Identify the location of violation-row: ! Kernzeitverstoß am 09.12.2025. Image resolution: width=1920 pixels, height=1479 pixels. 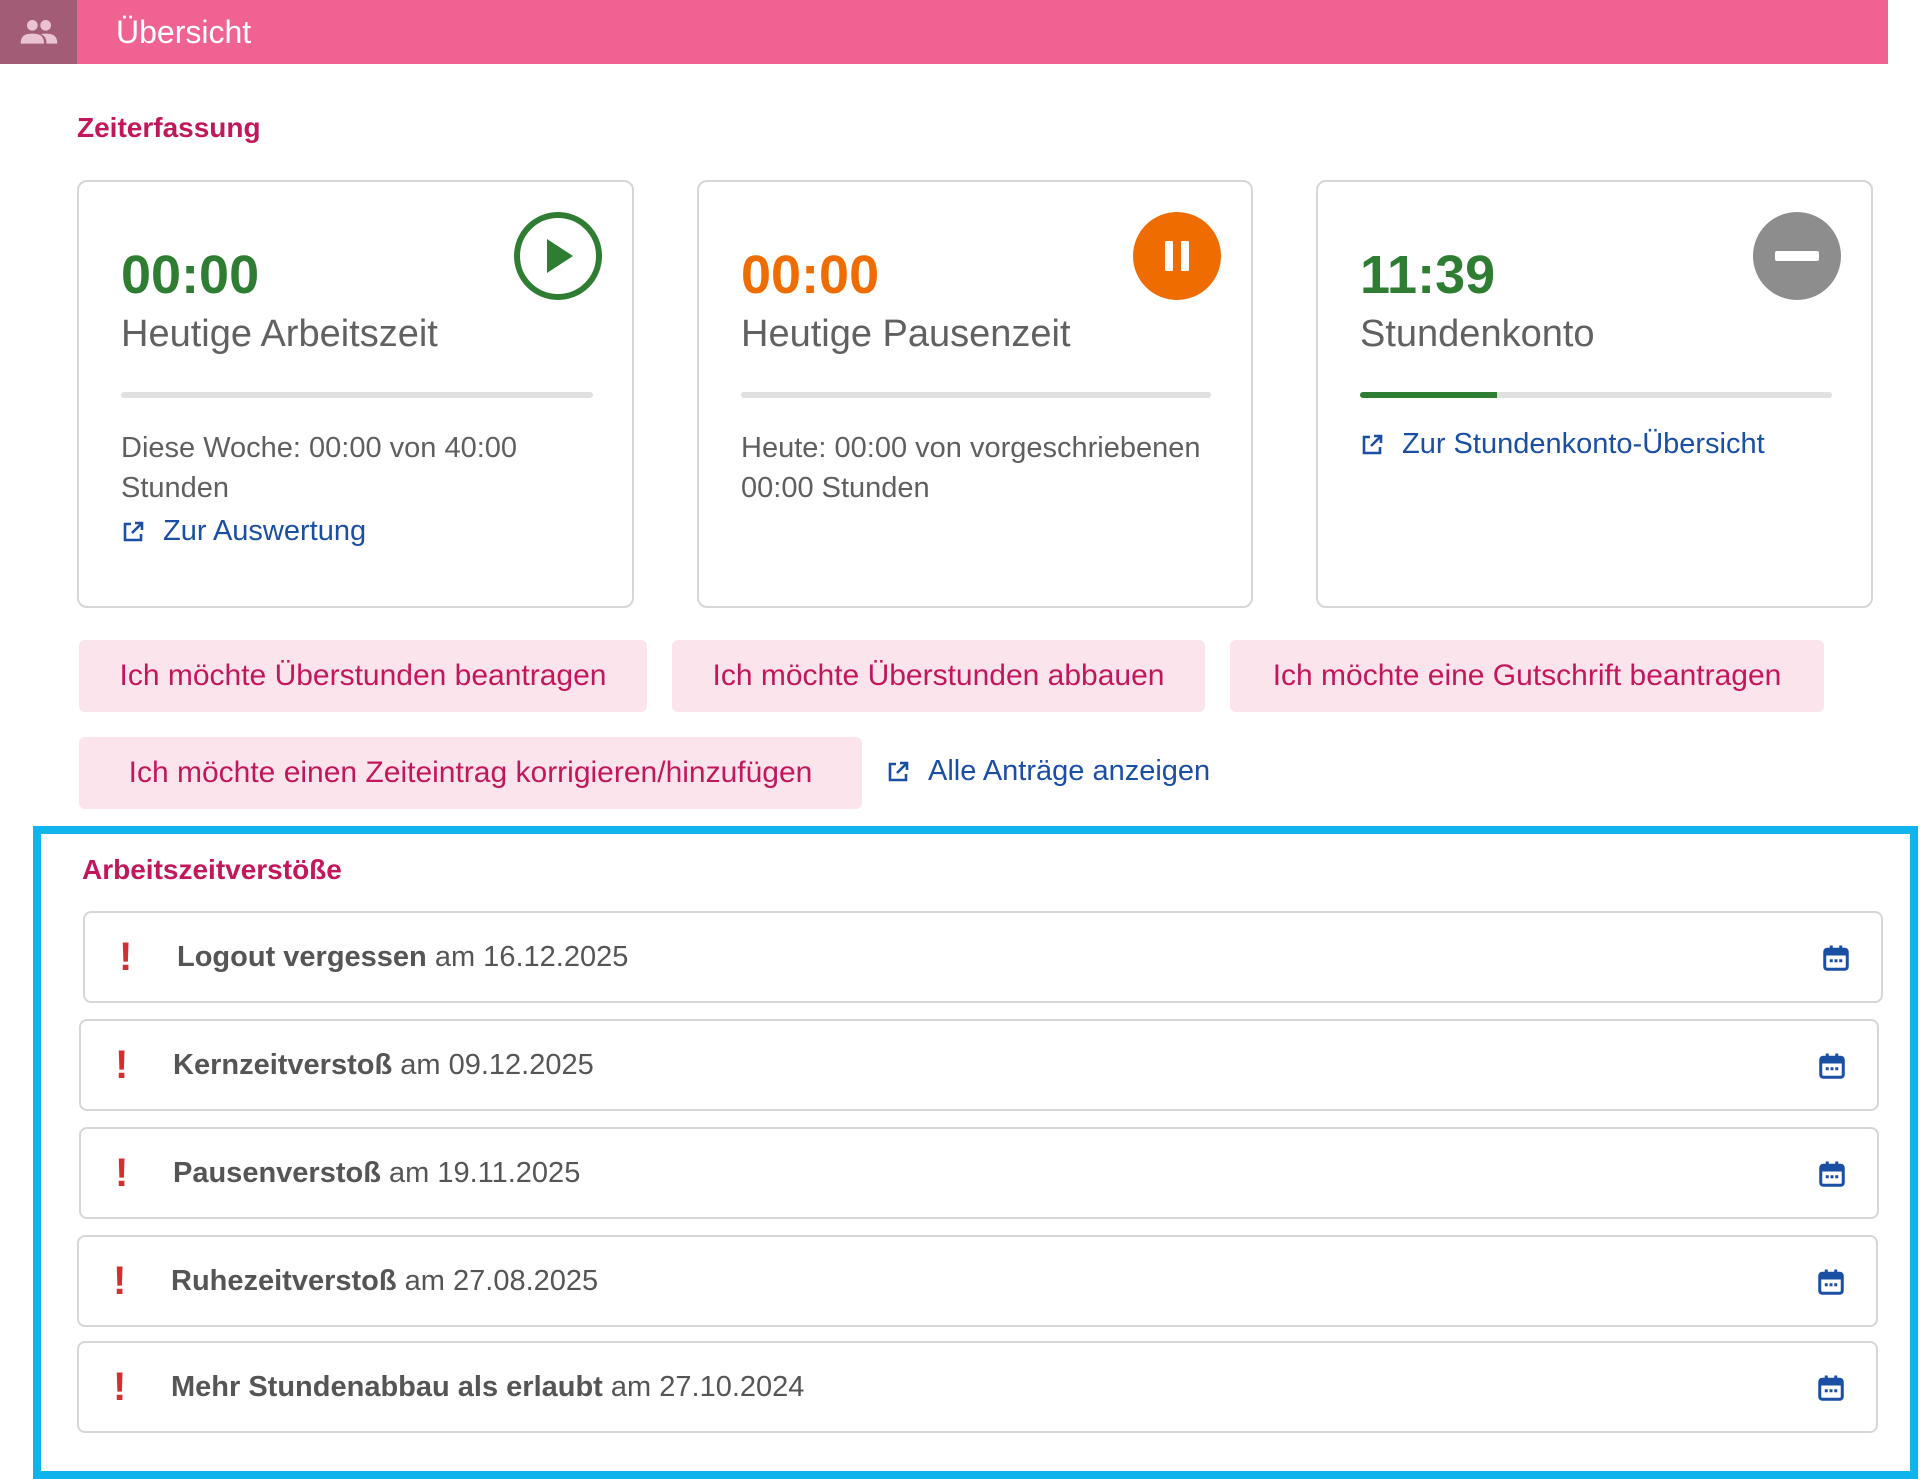
(979, 1065).